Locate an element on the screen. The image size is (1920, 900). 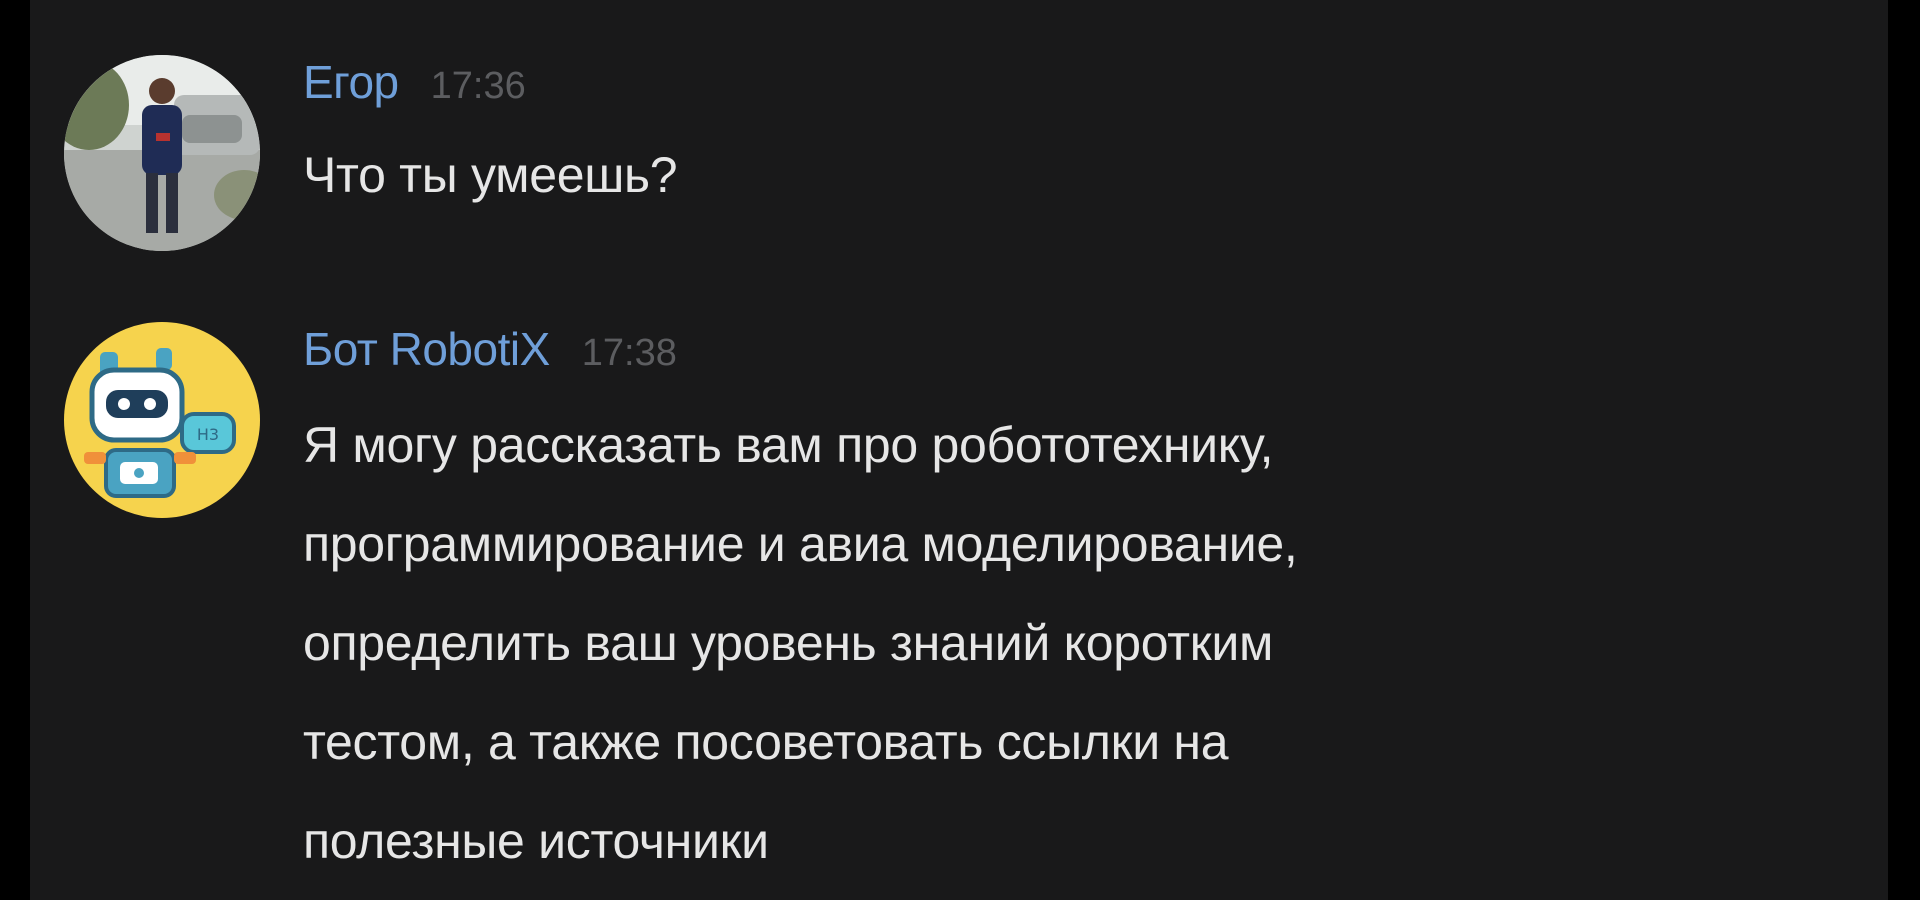
bot-avatar: H3 is located at coordinates (162, 420).